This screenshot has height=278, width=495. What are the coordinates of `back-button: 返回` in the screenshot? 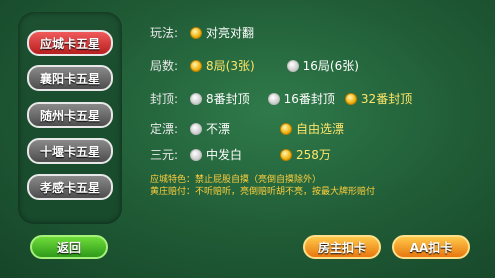 It's located at (69, 247).